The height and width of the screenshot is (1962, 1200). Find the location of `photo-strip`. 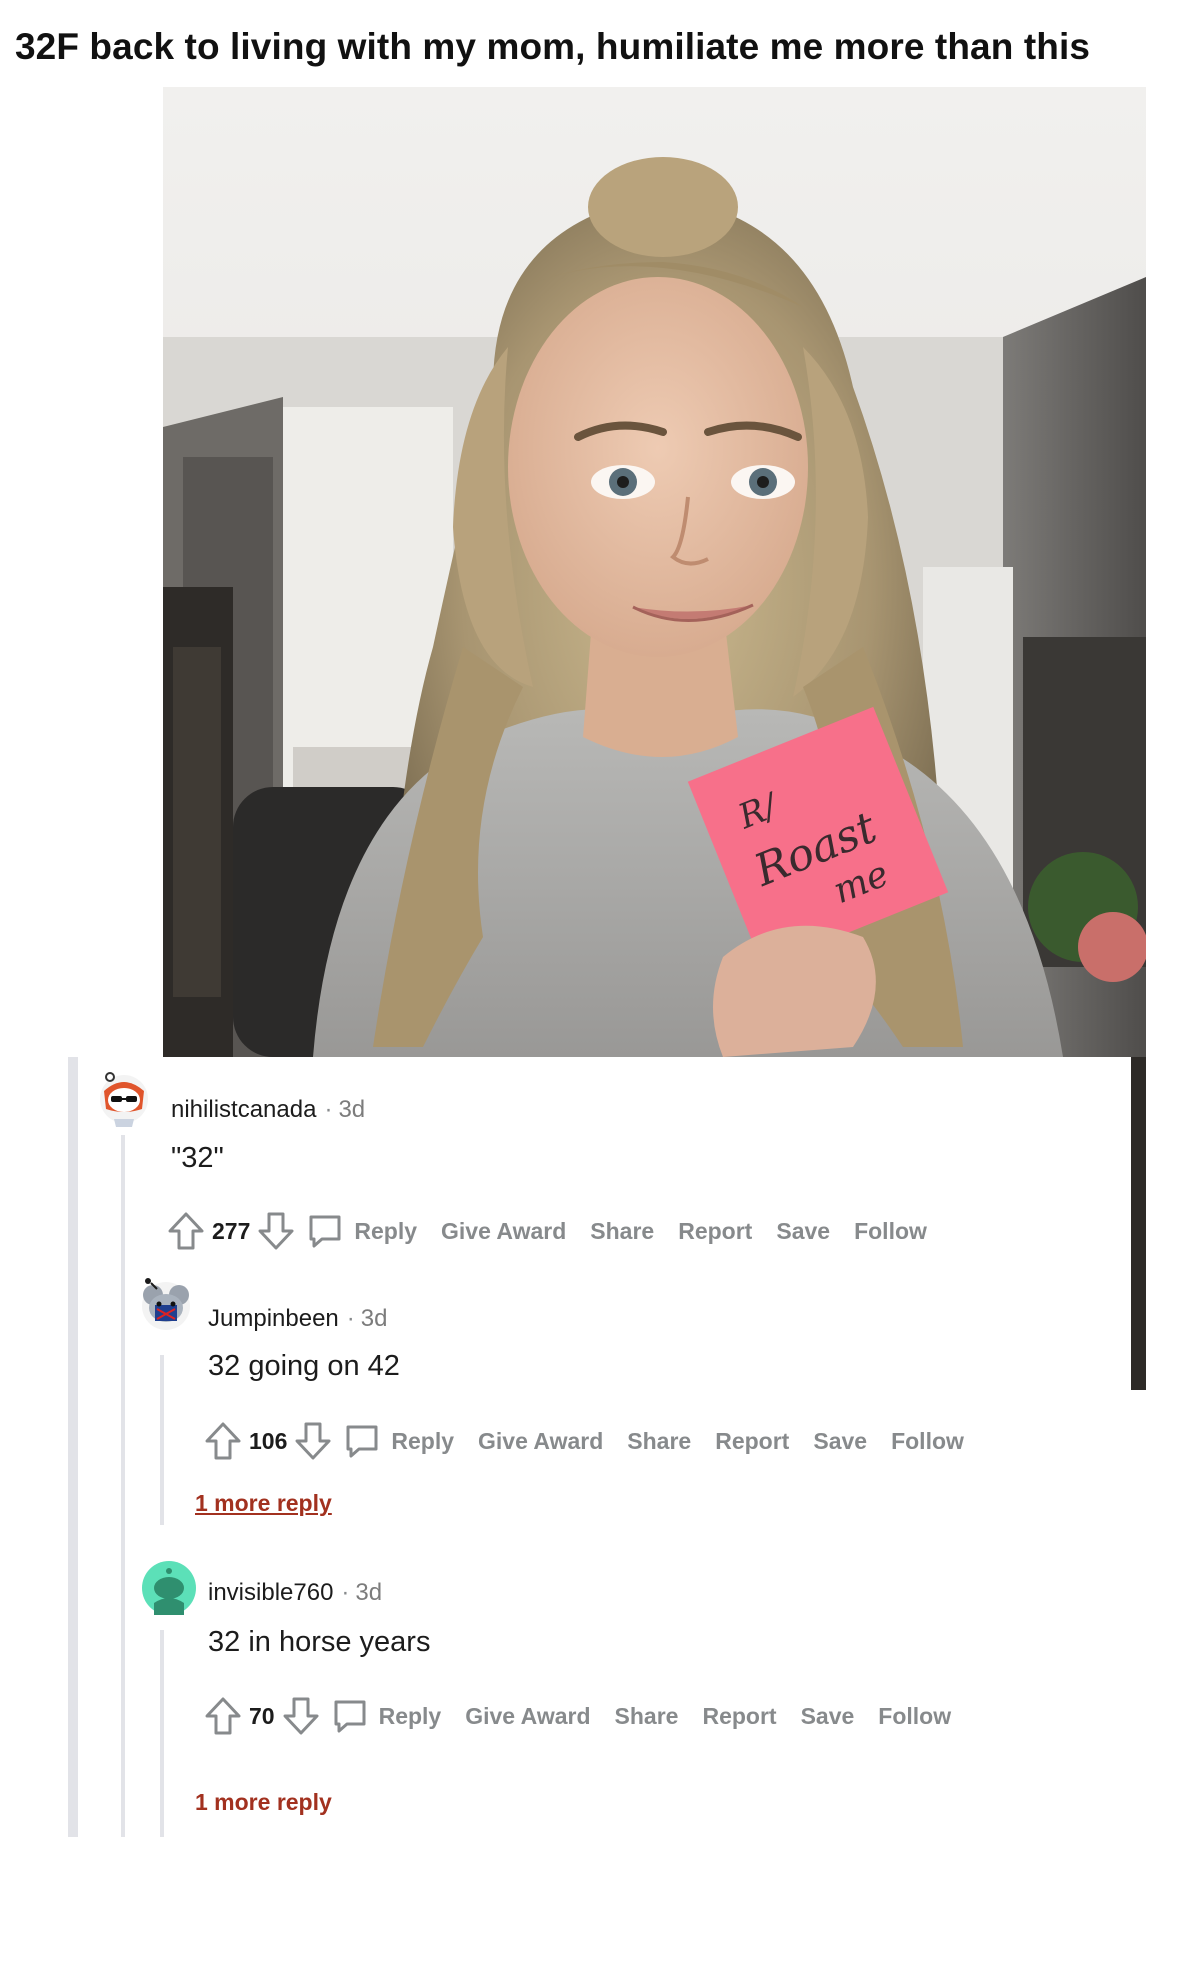

photo-strip is located at coordinates (1138, 1223).